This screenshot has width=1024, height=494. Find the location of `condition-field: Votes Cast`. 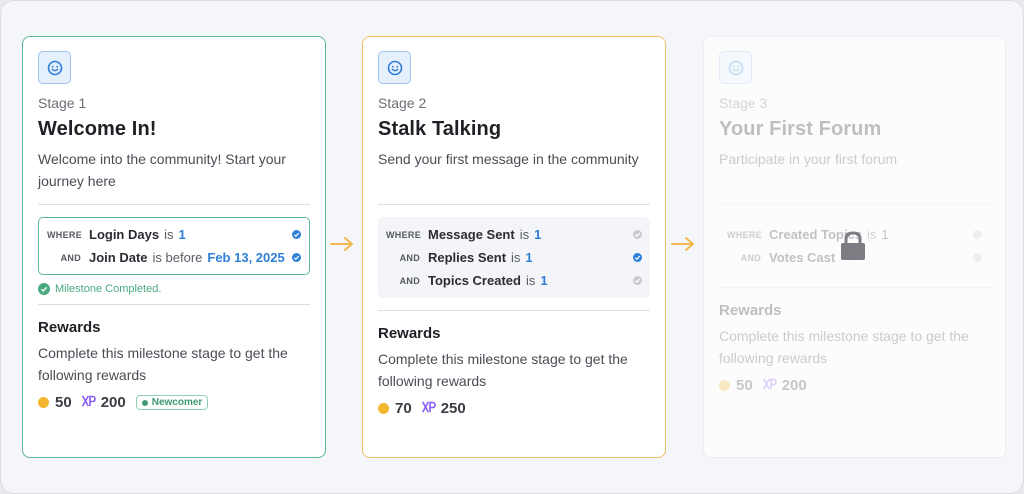

condition-field: Votes Cast is located at coordinates (802, 257).